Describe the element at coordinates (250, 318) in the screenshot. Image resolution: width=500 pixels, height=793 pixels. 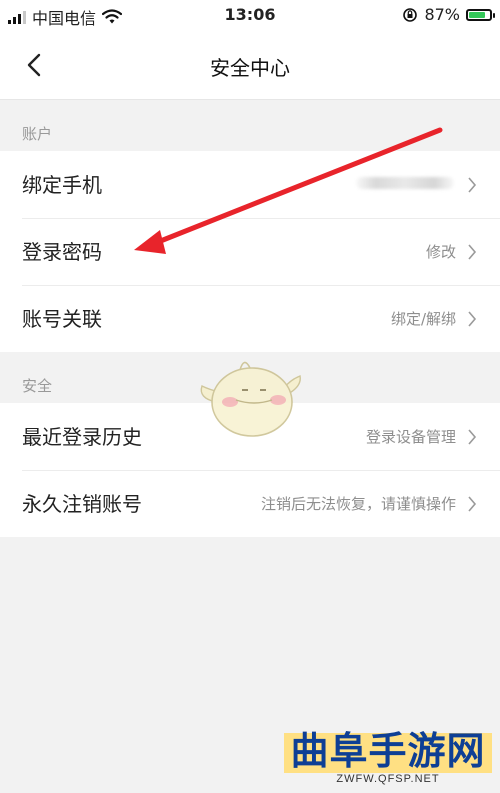
I see `account-link-row: 账号关联 绑定/解绑` at that location.